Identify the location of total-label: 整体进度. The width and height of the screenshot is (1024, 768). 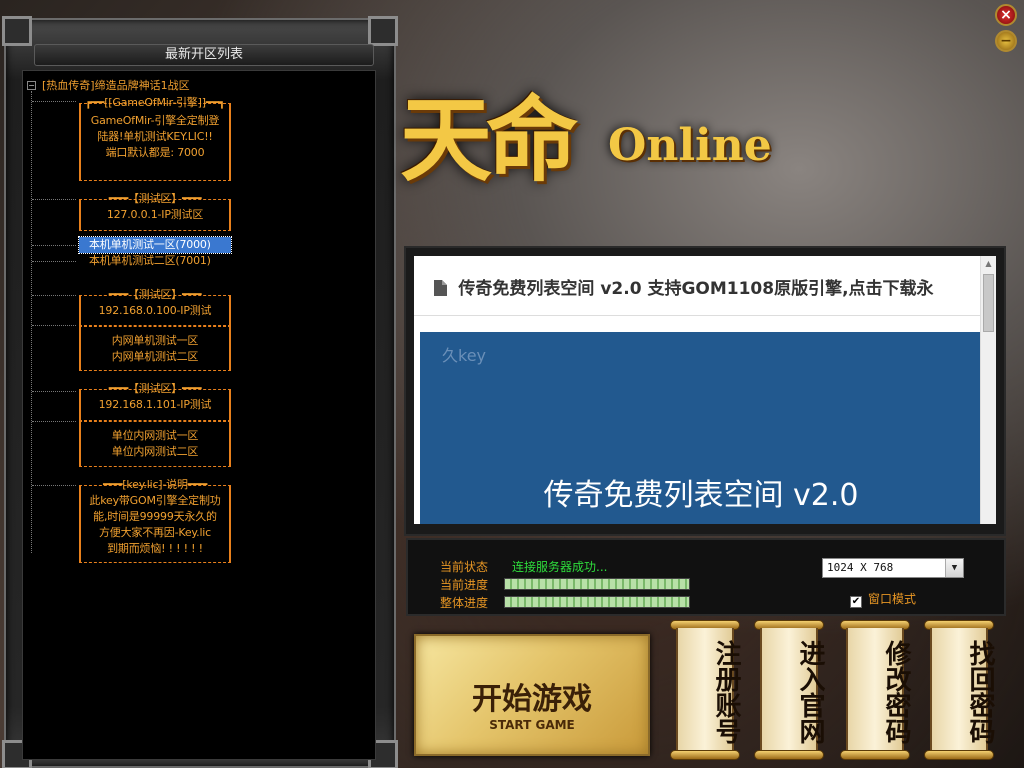
(464, 603).